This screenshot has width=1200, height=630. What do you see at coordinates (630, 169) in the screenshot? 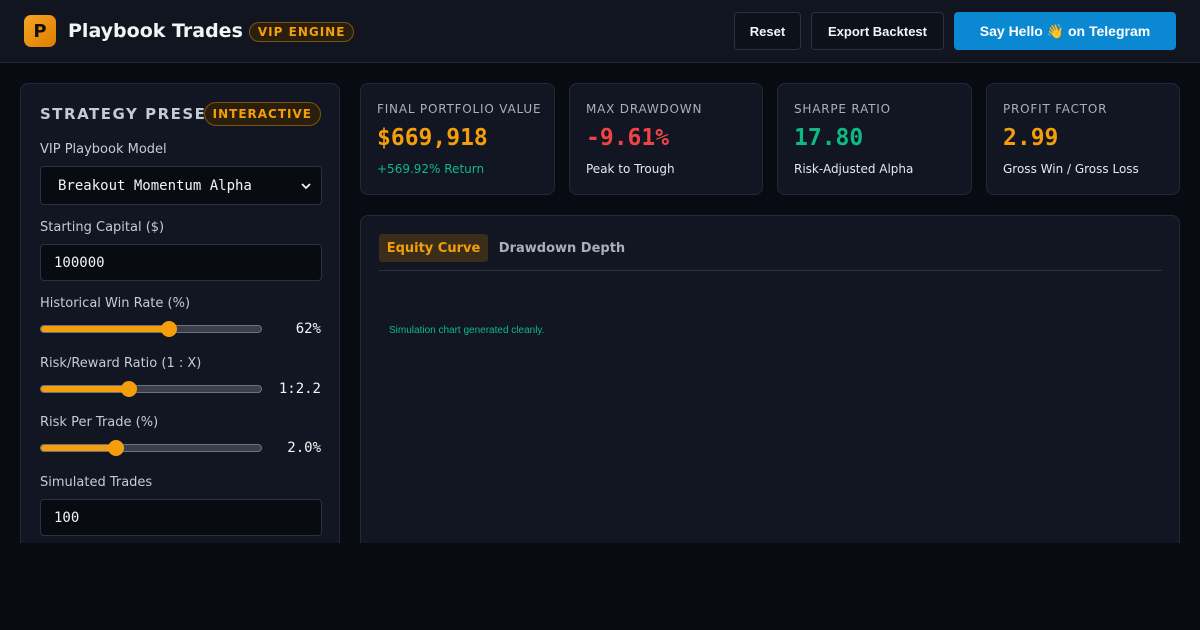
I see `kpi-sub: Peak to Trough` at bounding box center [630, 169].